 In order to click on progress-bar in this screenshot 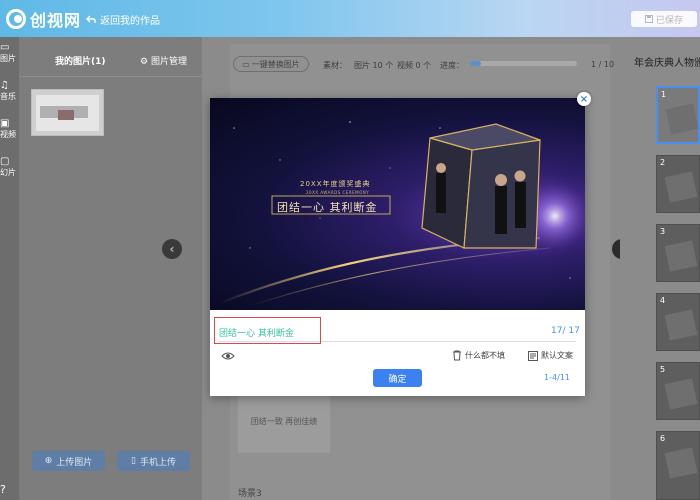, I will do `click(523, 63)`.